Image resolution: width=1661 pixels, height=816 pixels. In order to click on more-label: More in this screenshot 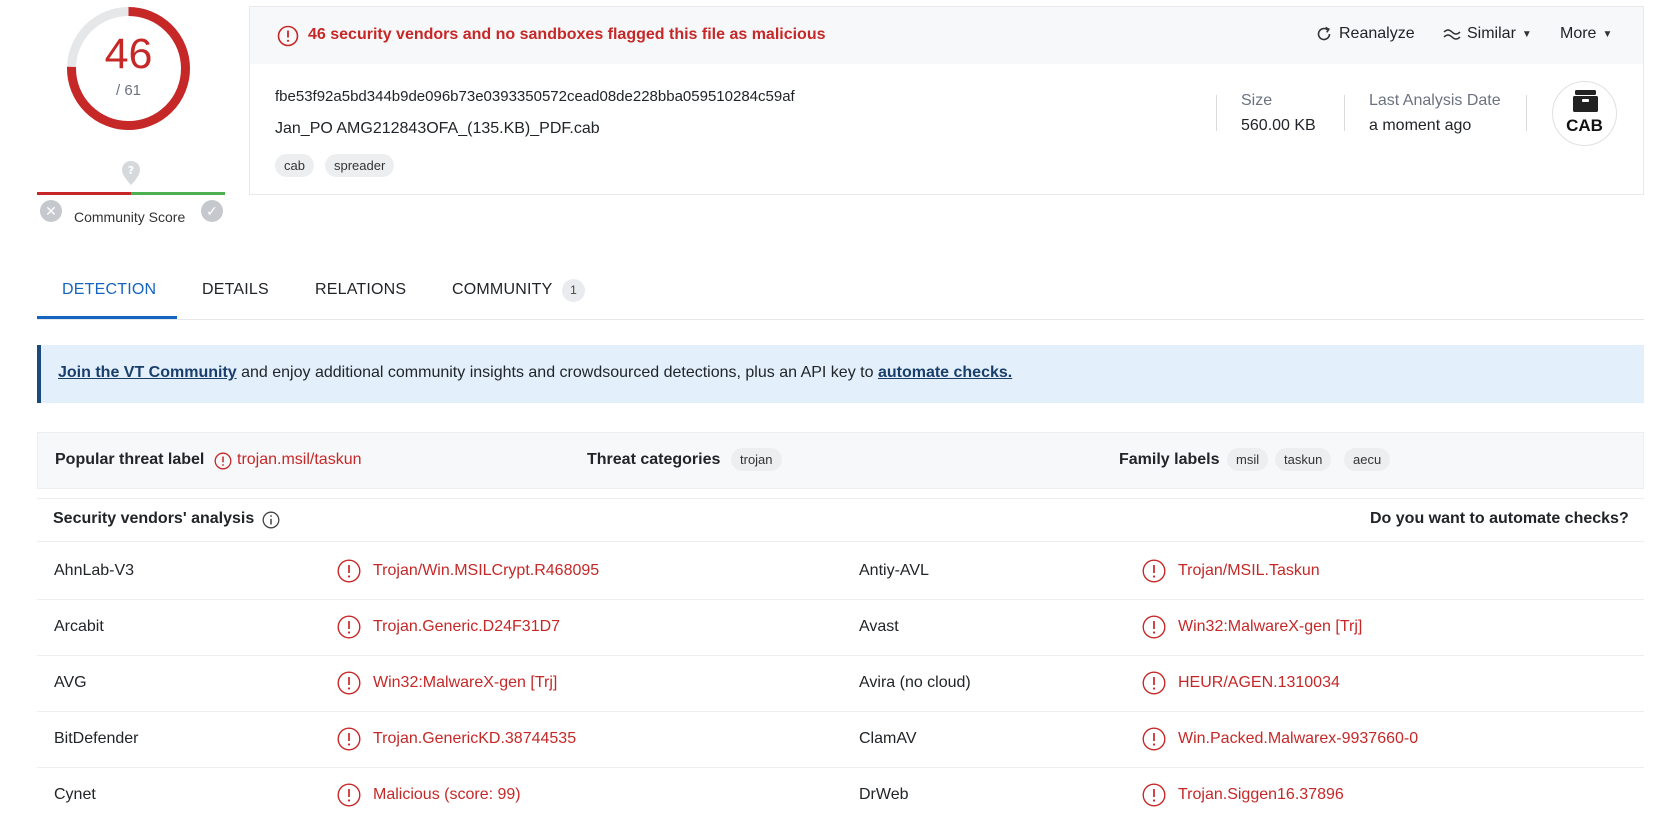, I will do `click(1578, 33)`.